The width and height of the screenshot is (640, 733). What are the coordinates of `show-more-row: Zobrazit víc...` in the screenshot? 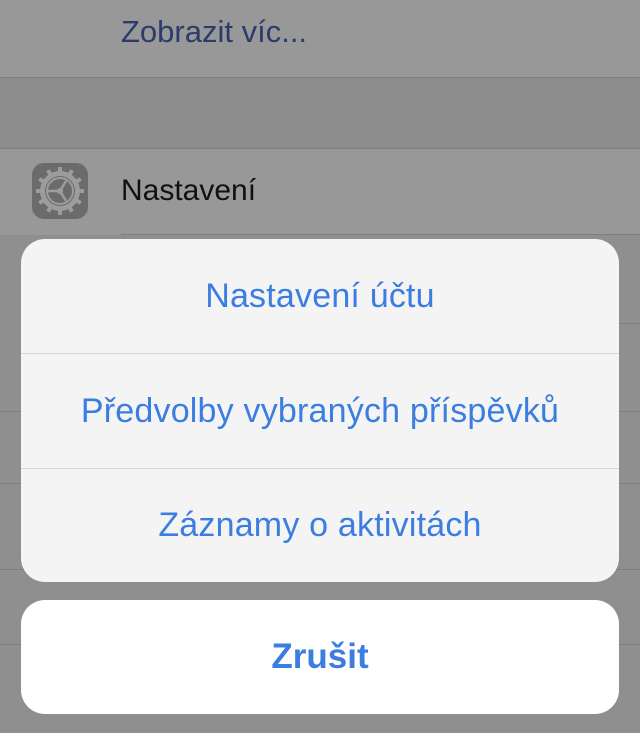 It's located at (320, 39).